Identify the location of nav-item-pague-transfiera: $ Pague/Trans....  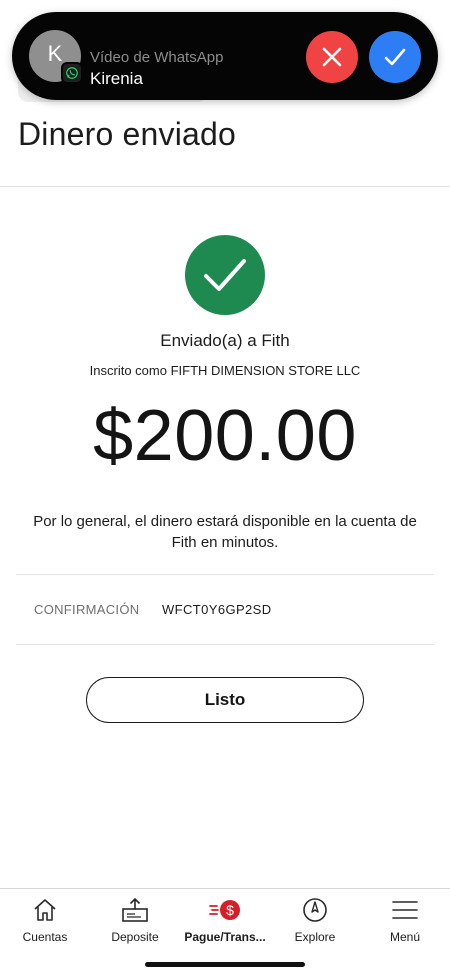
(225, 919).